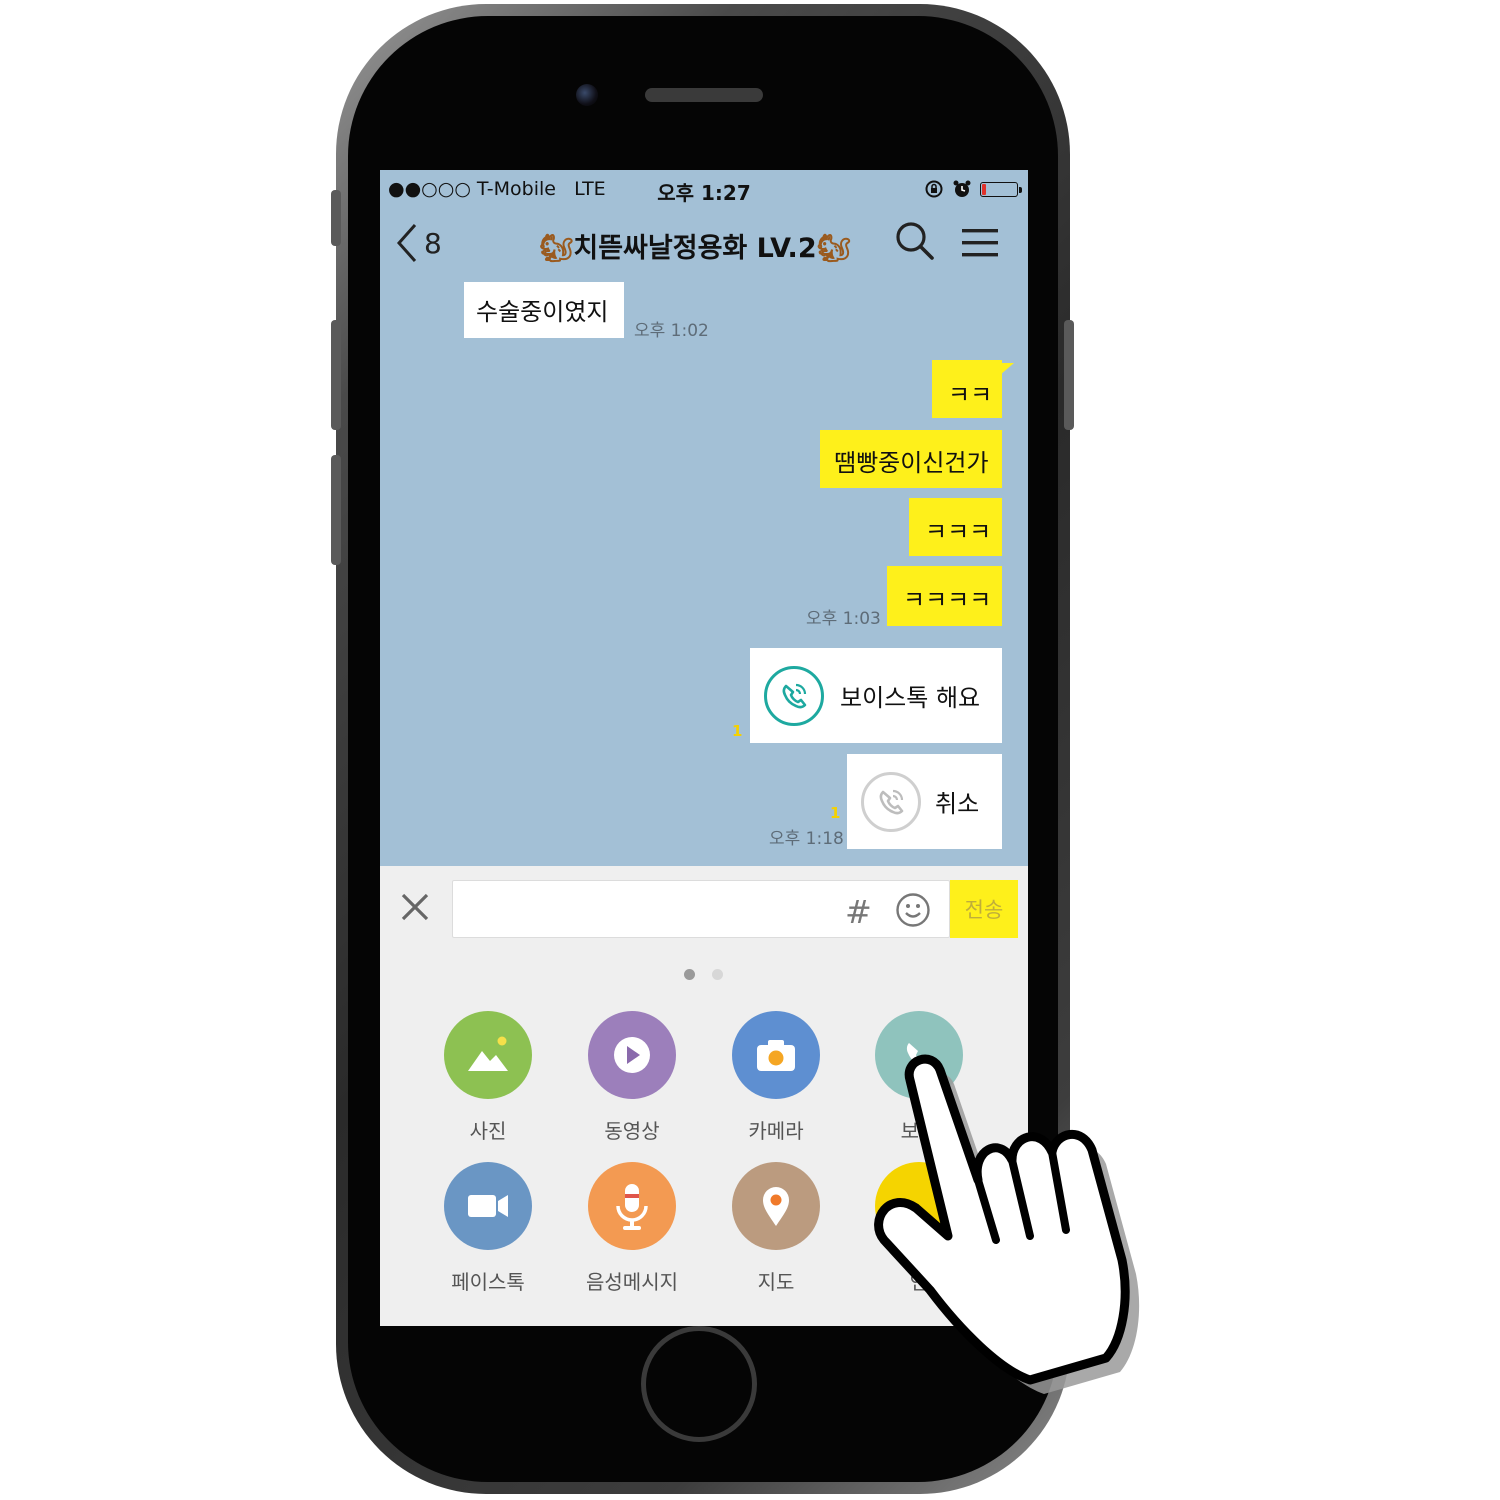  Describe the element at coordinates (415, 907) in the screenshot. I see `close-icon` at that location.